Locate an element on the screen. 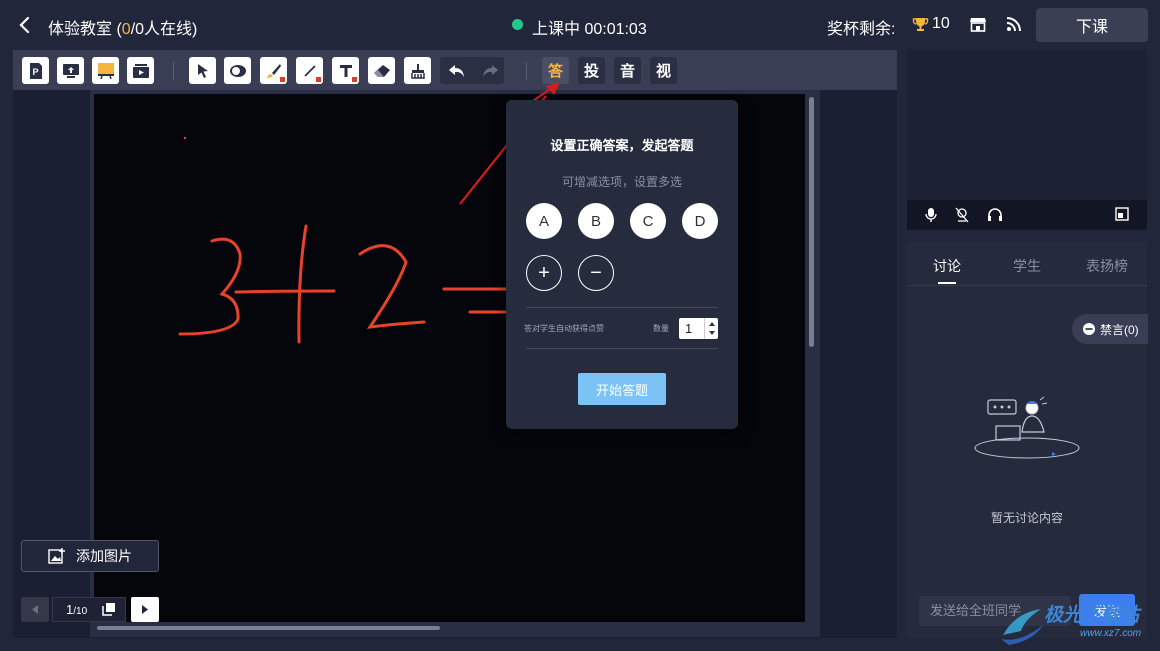  mute-all-button: 禁言(0) is located at coordinates (1110, 329).